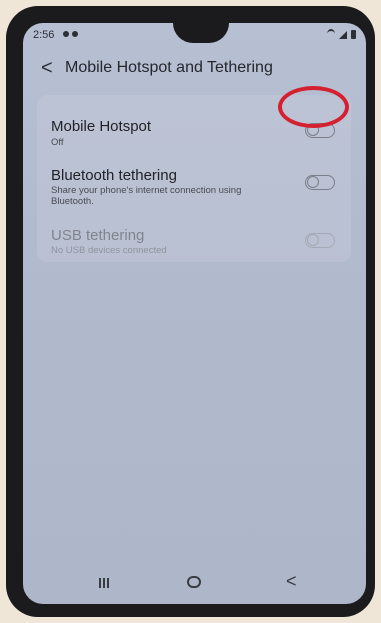 The height and width of the screenshot is (623, 381). What do you see at coordinates (320, 240) in the screenshot?
I see `usb-tethering-toggle` at bounding box center [320, 240].